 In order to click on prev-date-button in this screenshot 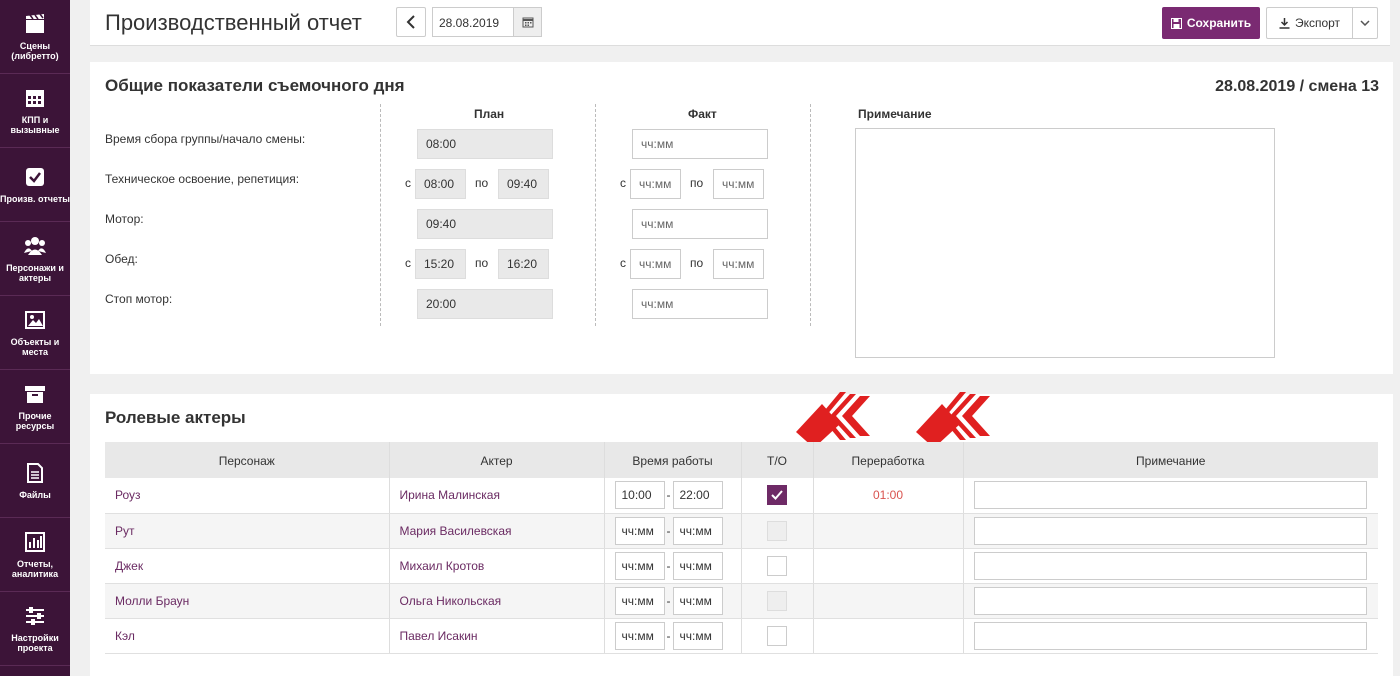, I will do `click(411, 22)`.